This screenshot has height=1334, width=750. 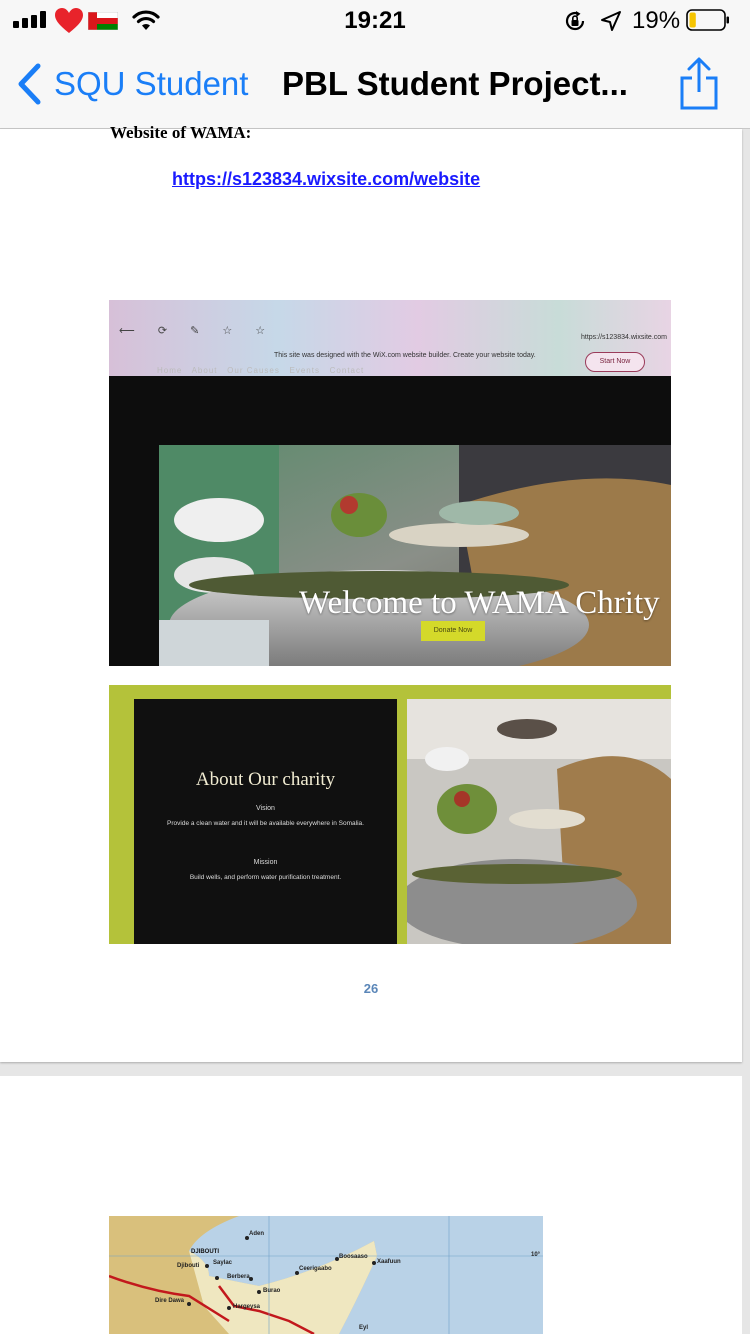 I want to click on vision-label: Vision, so click(x=265, y=808).